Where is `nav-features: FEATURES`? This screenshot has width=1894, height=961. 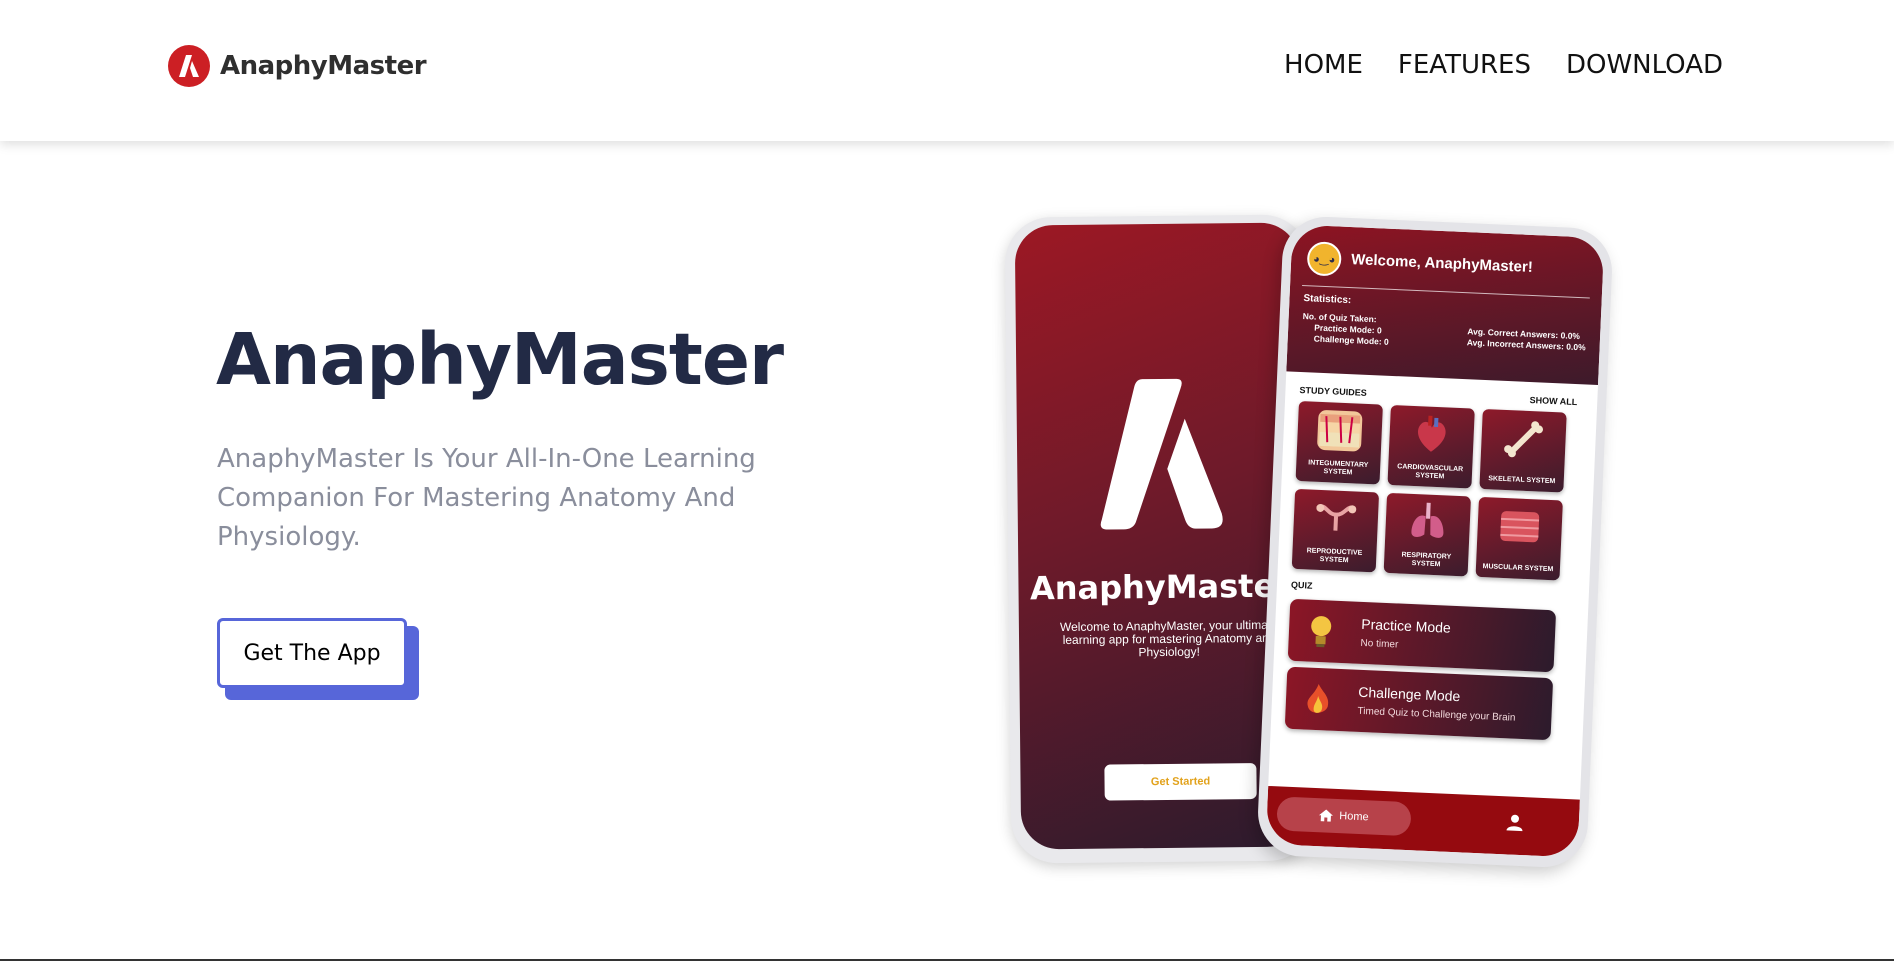
nav-features: FEATURES is located at coordinates (1464, 65).